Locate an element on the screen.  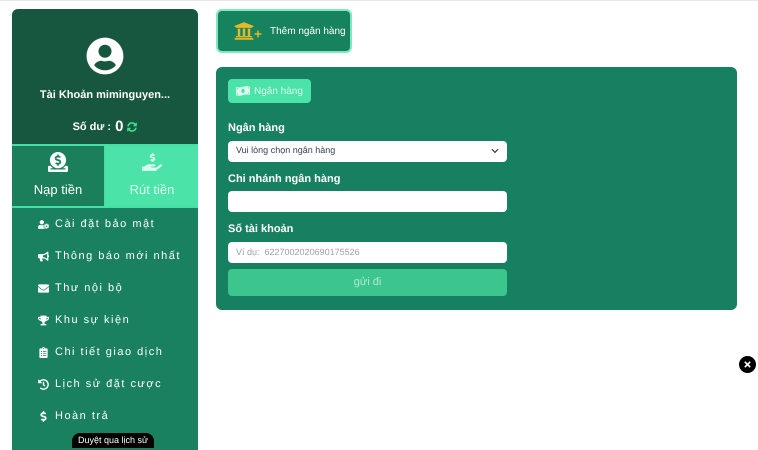
menu-item: Thư nội bộ is located at coordinates (118, 288).